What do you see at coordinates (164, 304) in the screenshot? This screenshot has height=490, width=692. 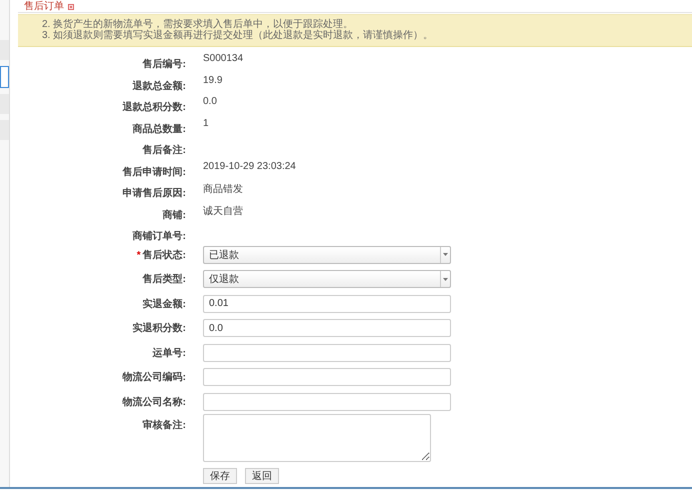 I see `field-label: 实退金额:` at bounding box center [164, 304].